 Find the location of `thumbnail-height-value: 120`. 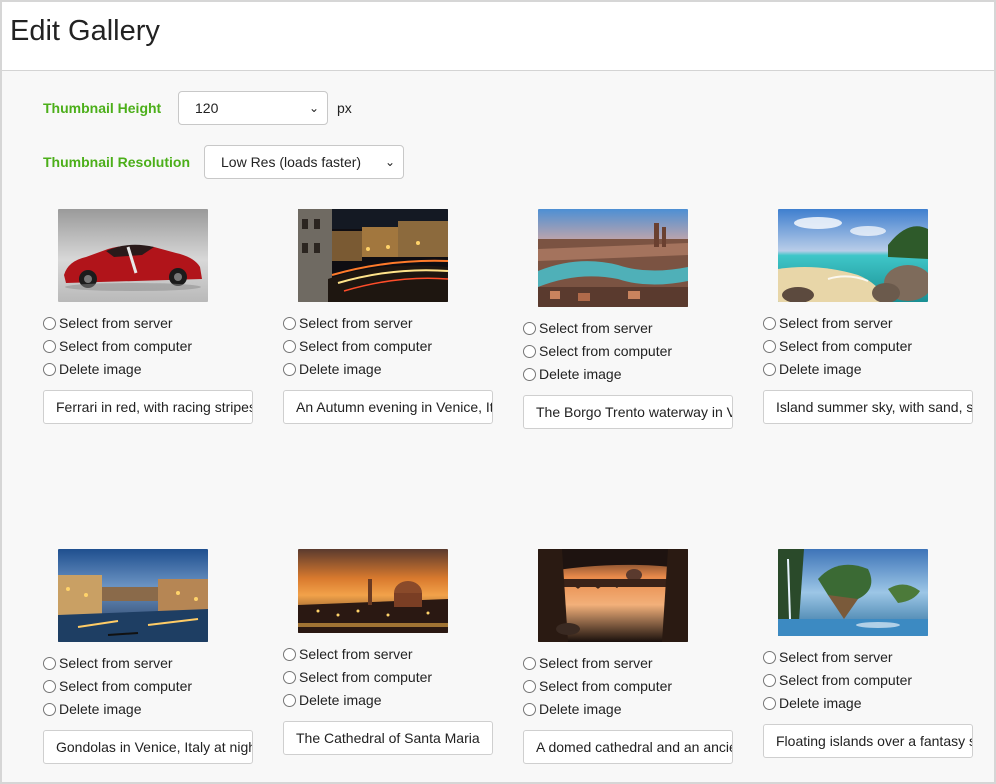

thumbnail-height-value: 120 is located at coordinates (207, 108).